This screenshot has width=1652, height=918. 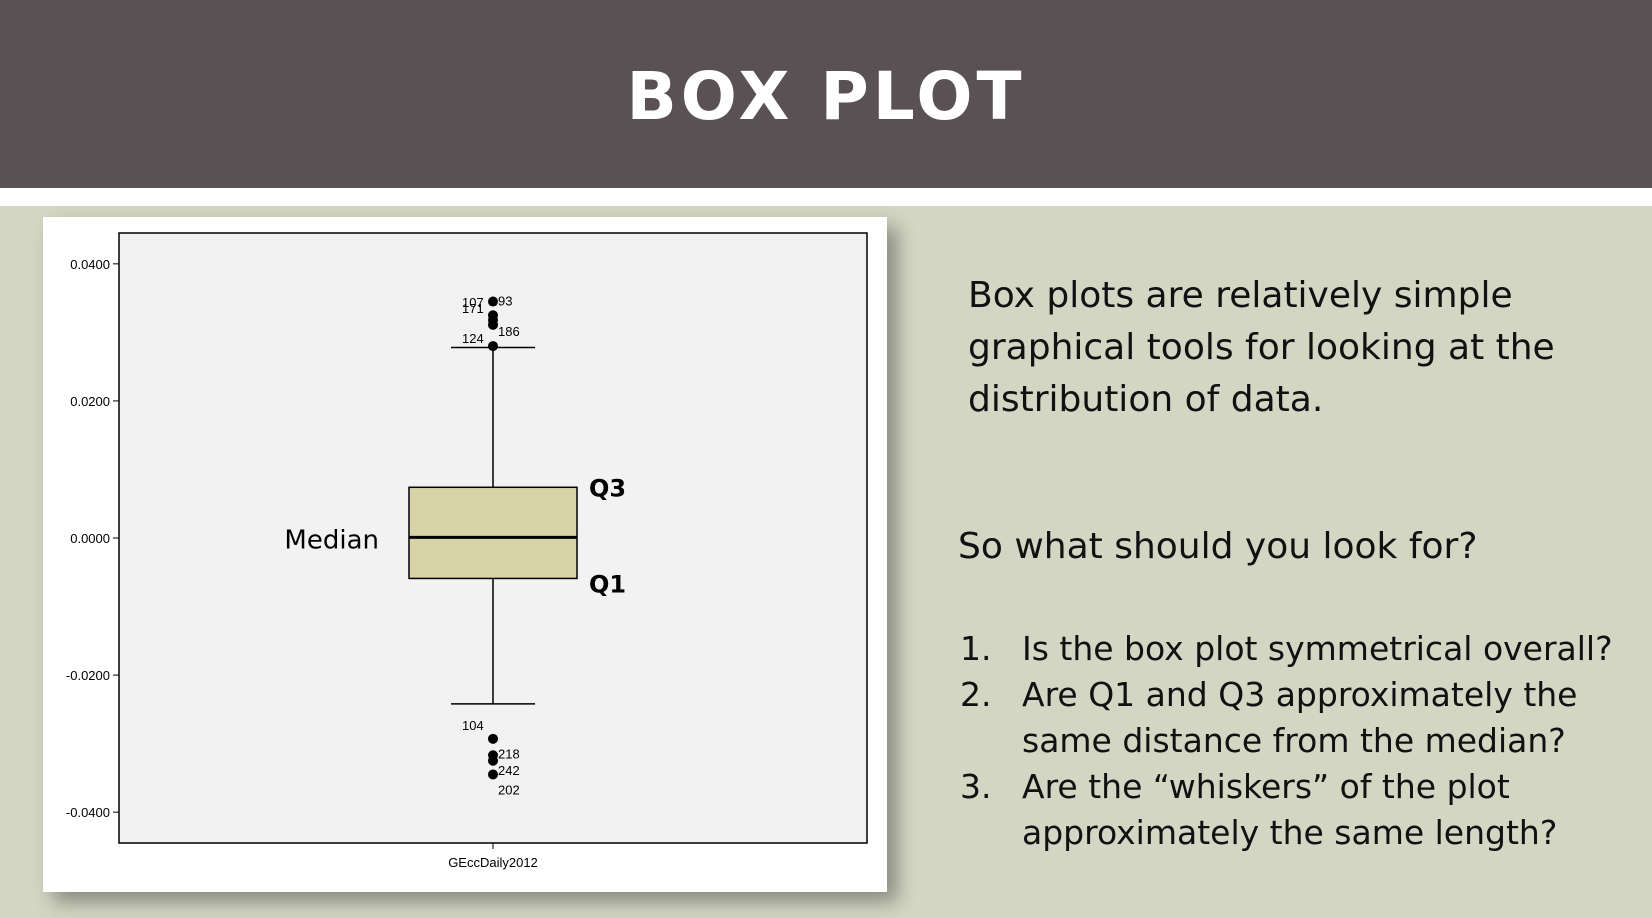 What do you see at coordinates (509, 753) in the screenshot?
I see `outlier-label: 218` at bounding box center [509, 753].